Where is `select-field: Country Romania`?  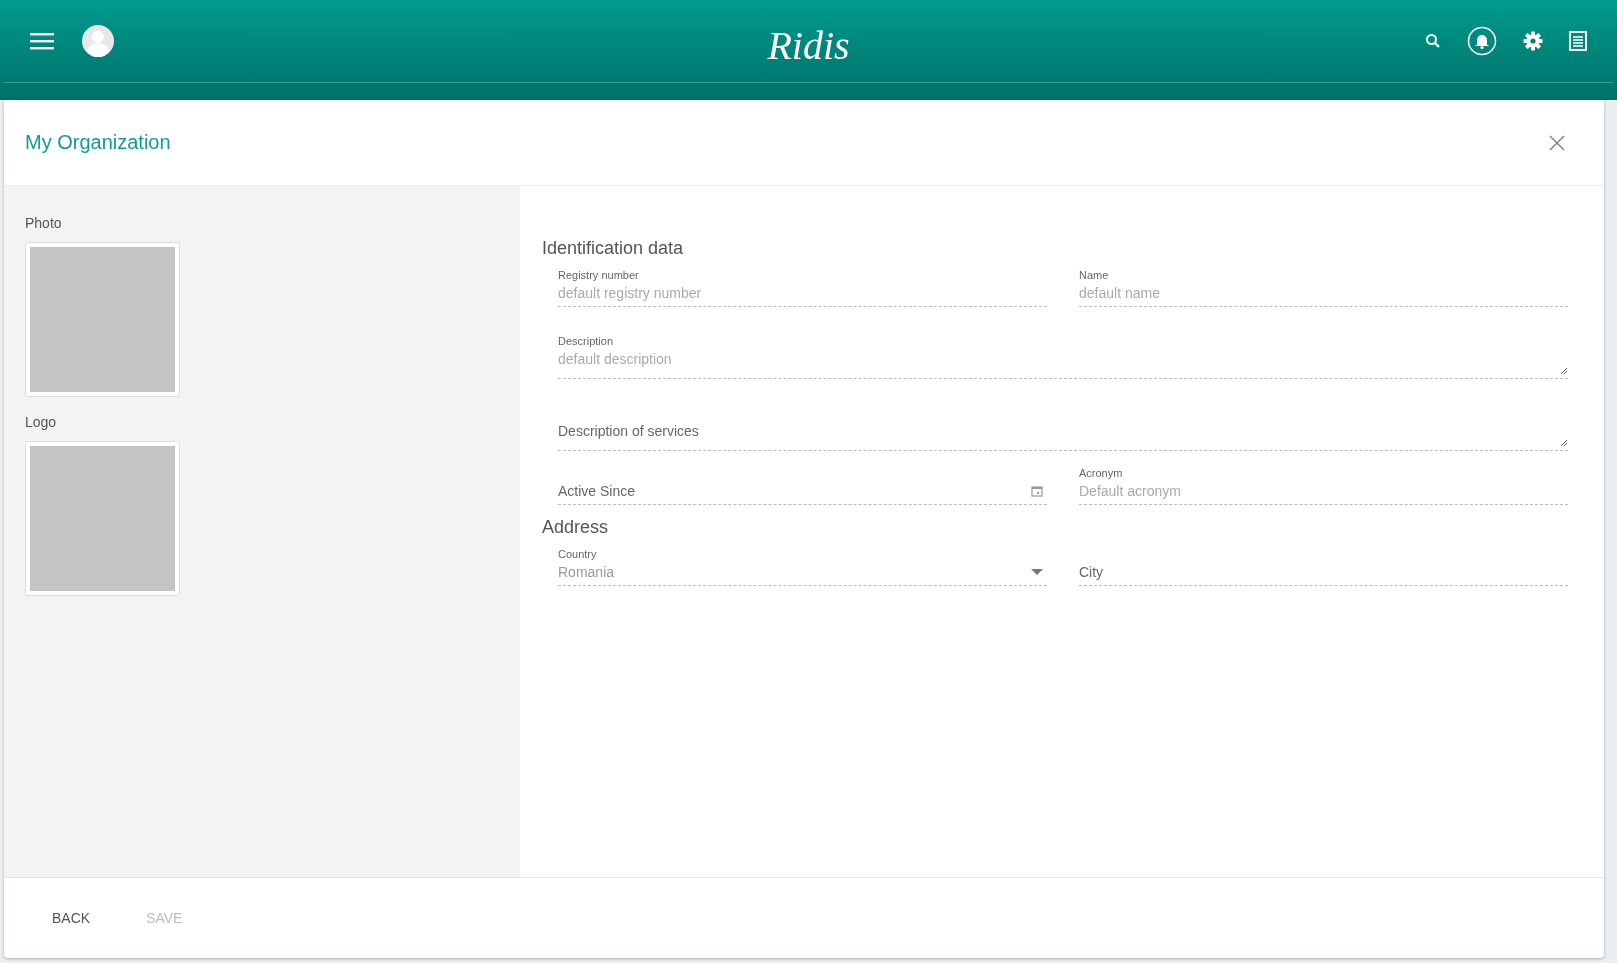
select-field: Country Romania is located at coordinates (802, 565).